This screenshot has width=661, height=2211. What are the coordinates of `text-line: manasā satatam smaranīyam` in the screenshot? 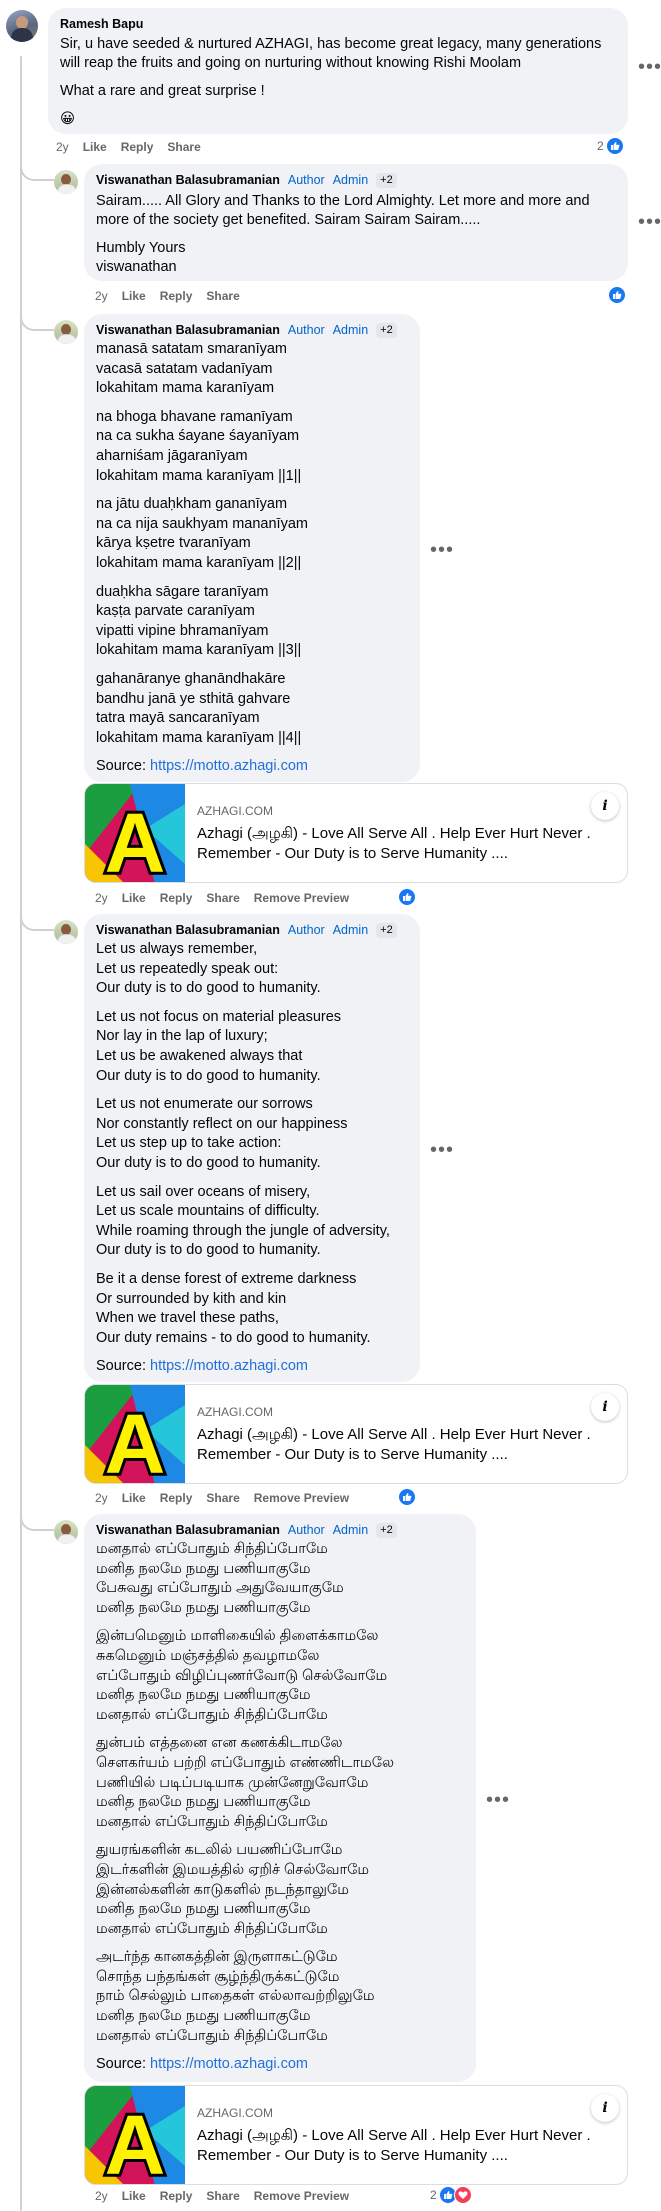 It's located at (191, 349).